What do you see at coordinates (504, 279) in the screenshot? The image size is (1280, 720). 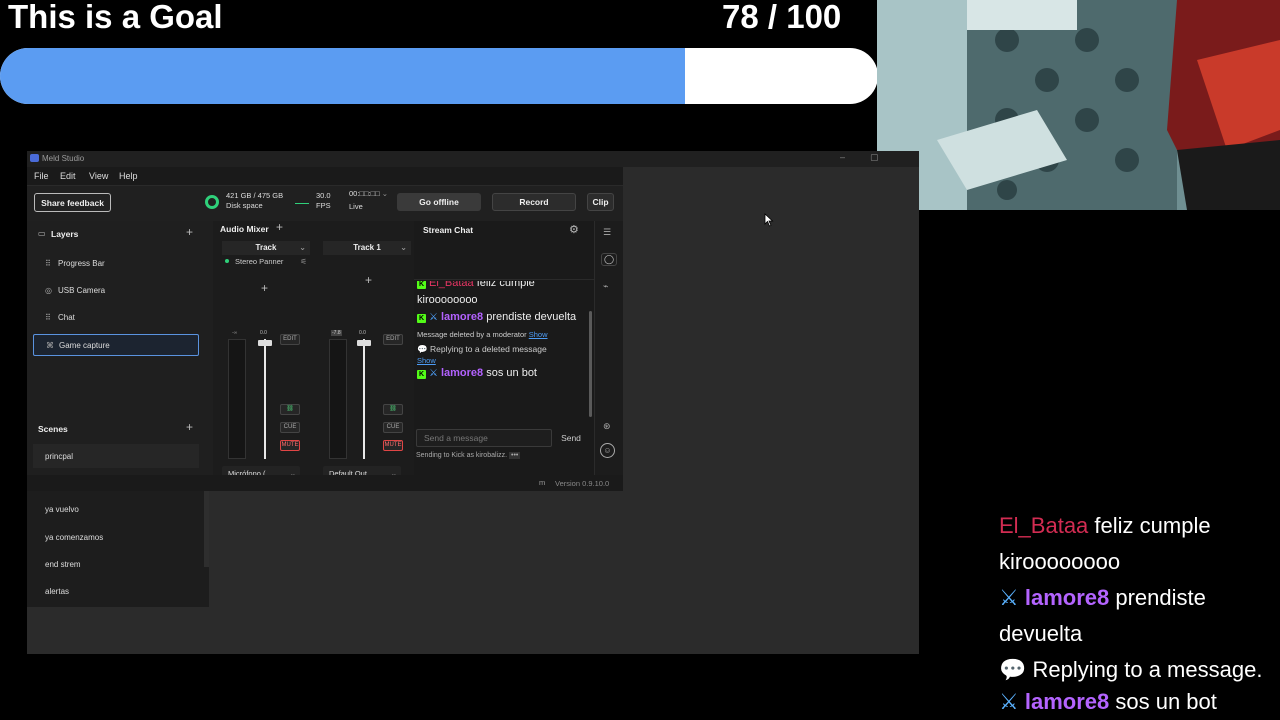 I see `divider` at bounding box center [504, 279].